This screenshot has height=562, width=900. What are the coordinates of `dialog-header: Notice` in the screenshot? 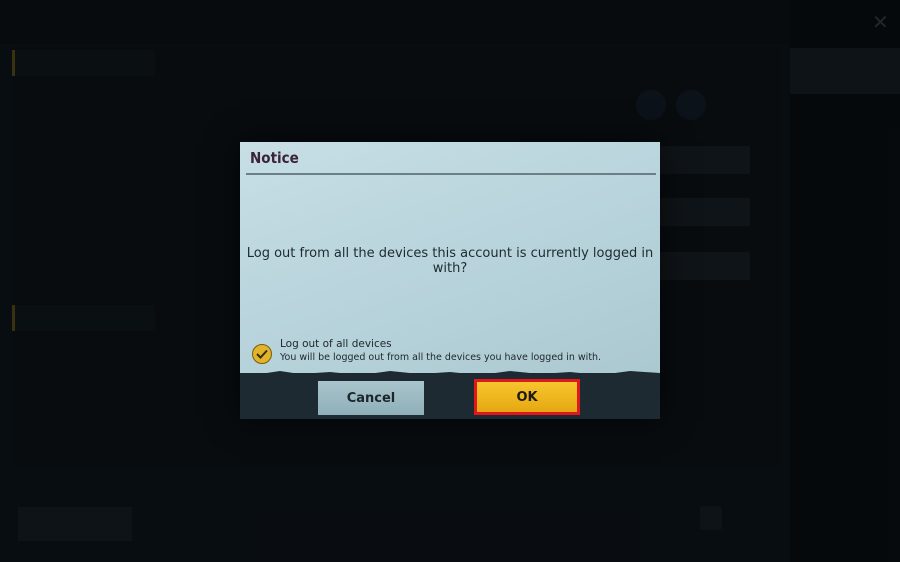 It's located at (450, 158).